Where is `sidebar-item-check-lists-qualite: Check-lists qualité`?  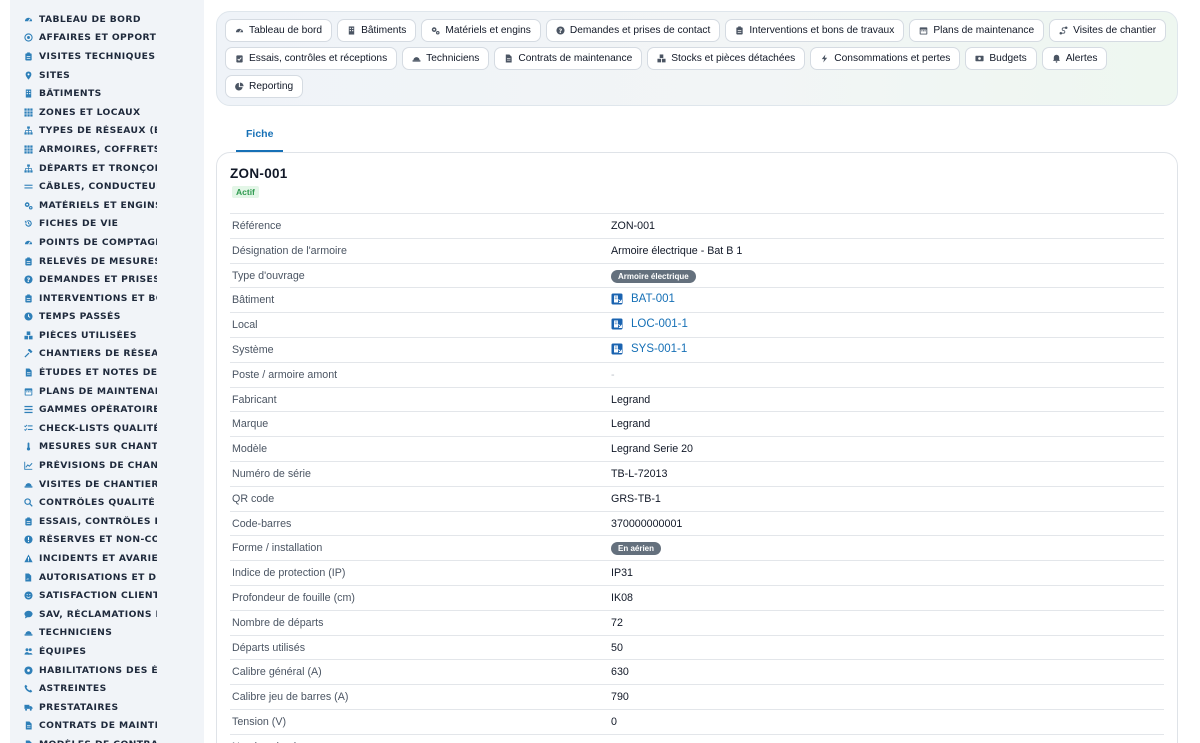 sidebar-item-check-lists-qualite: Check-lists qualité is located at coordinates (107, 428).